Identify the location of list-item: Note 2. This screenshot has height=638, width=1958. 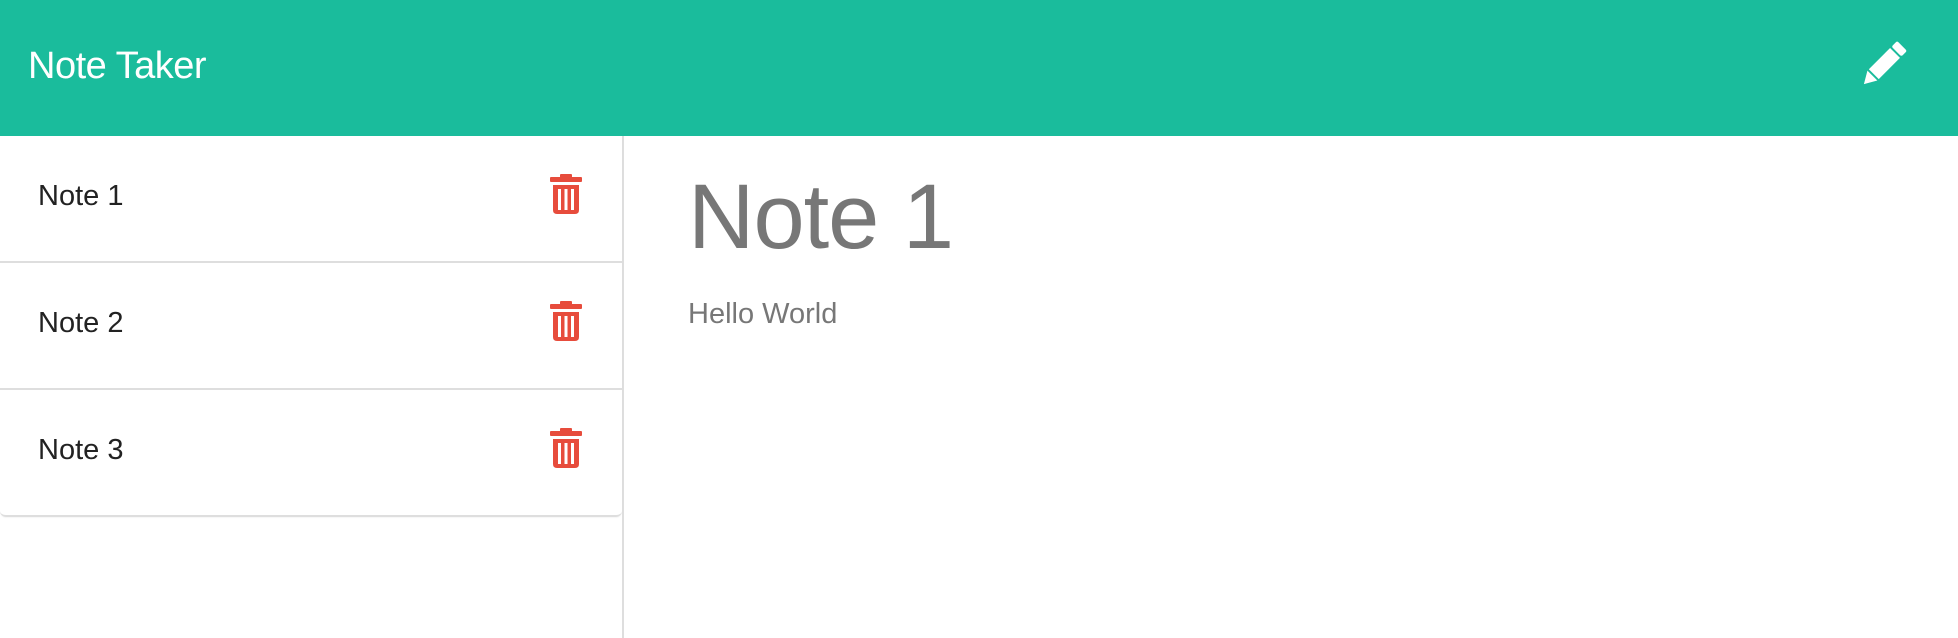
(311, 326).